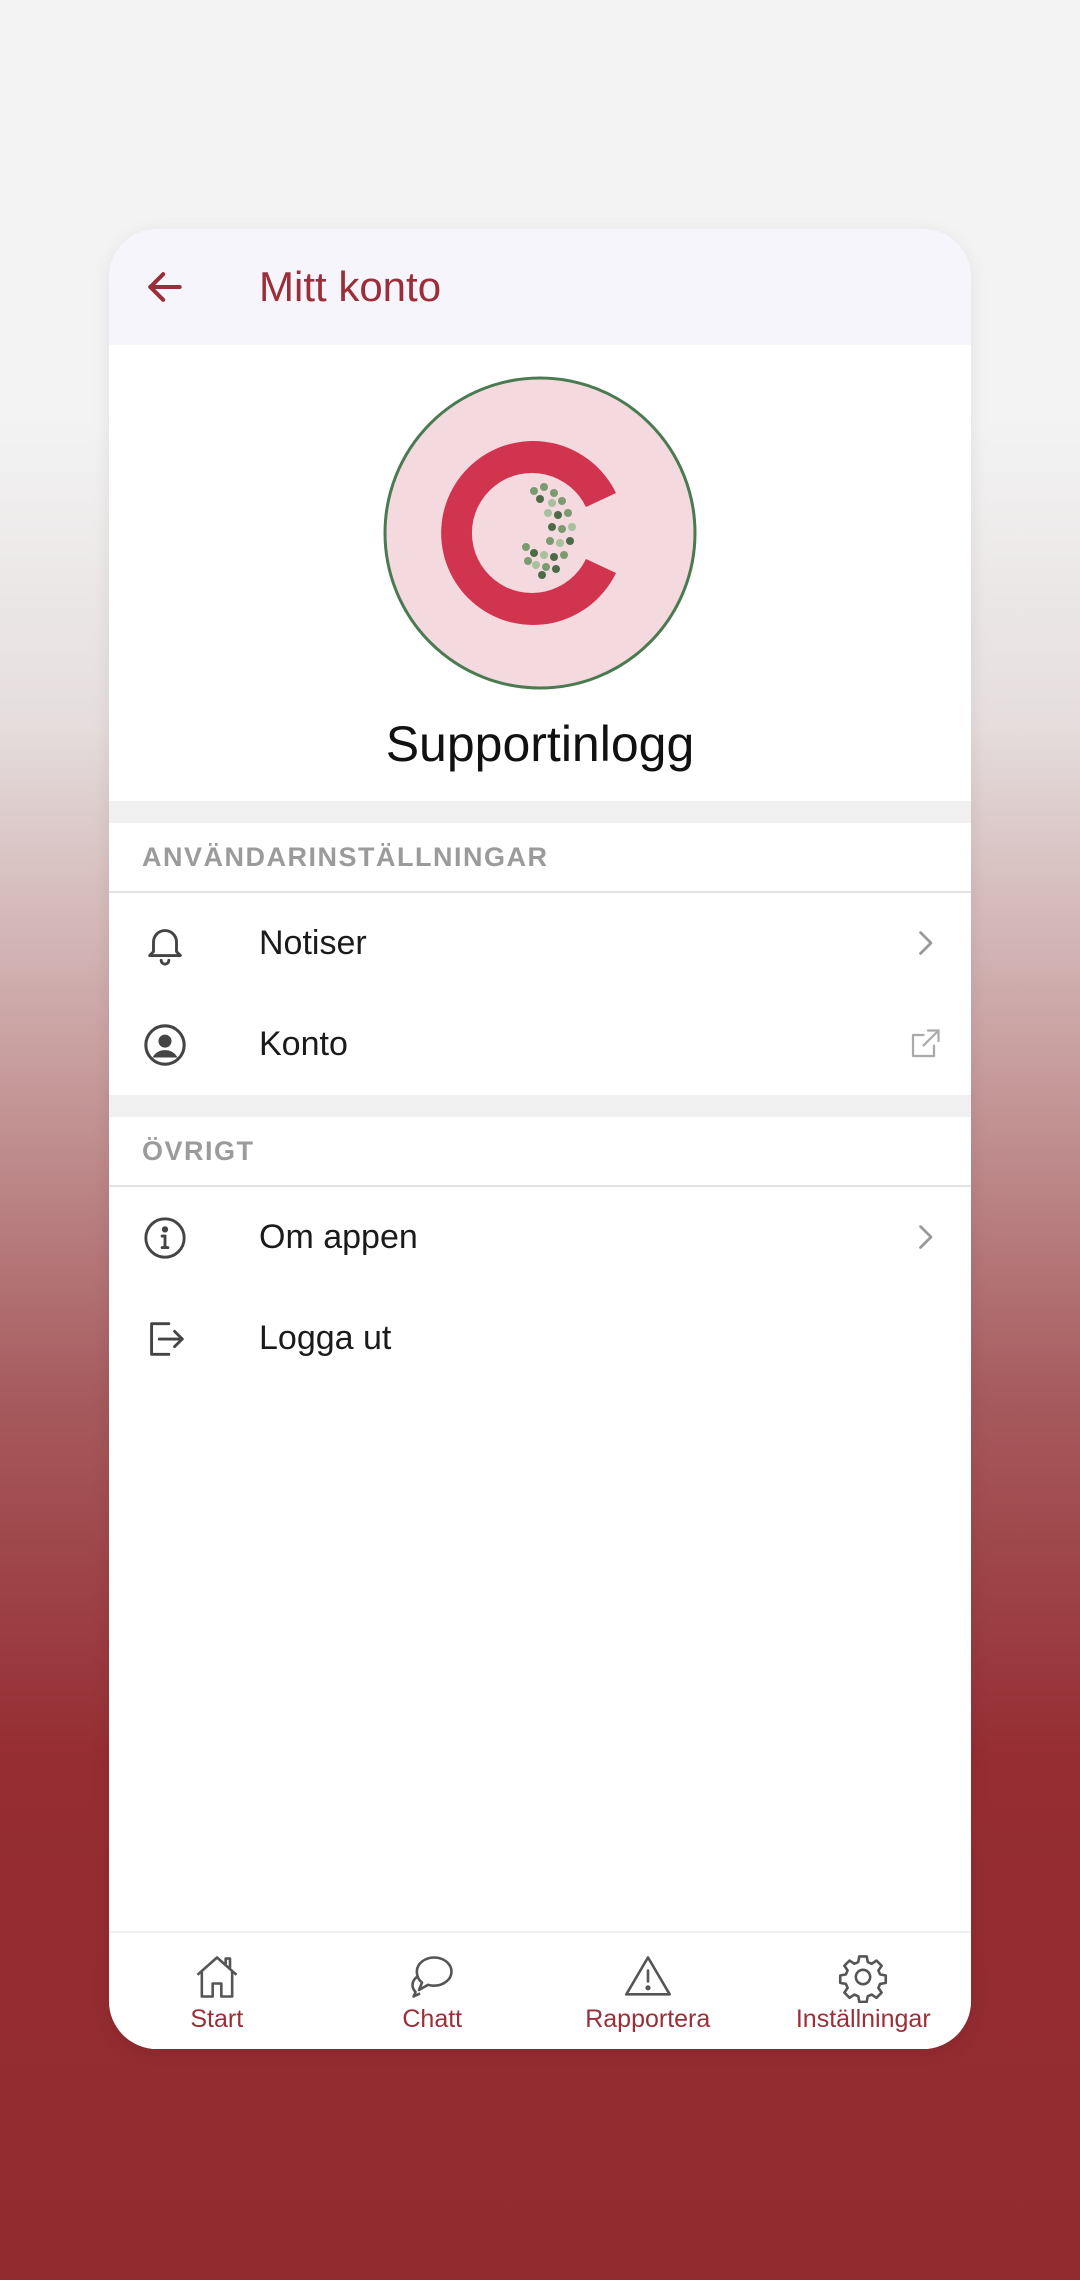 This screenshot has width=1080, height=2280. Describe the element at coordinates (540, 533) in the screenshot. I see `avatar` at that location.